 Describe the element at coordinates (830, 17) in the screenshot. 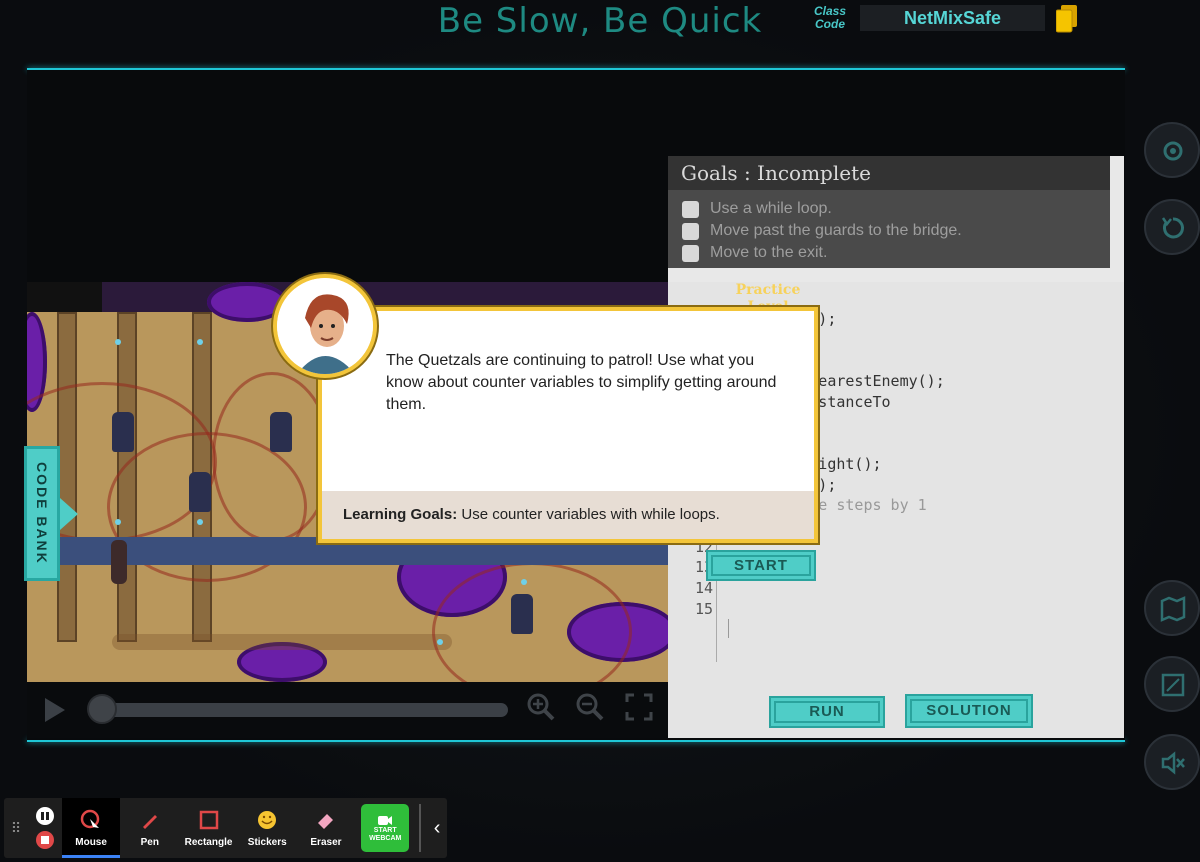

I see `class-code-label: Class Code` at that location.